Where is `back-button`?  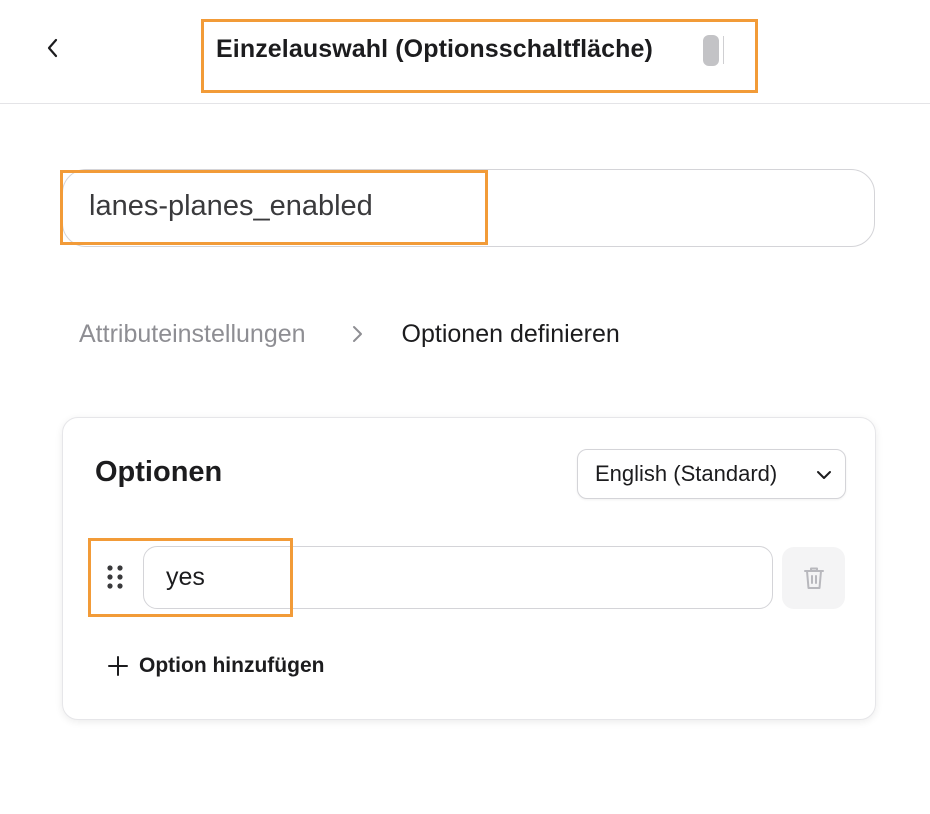 back-button is located at coordinates (53, 48).